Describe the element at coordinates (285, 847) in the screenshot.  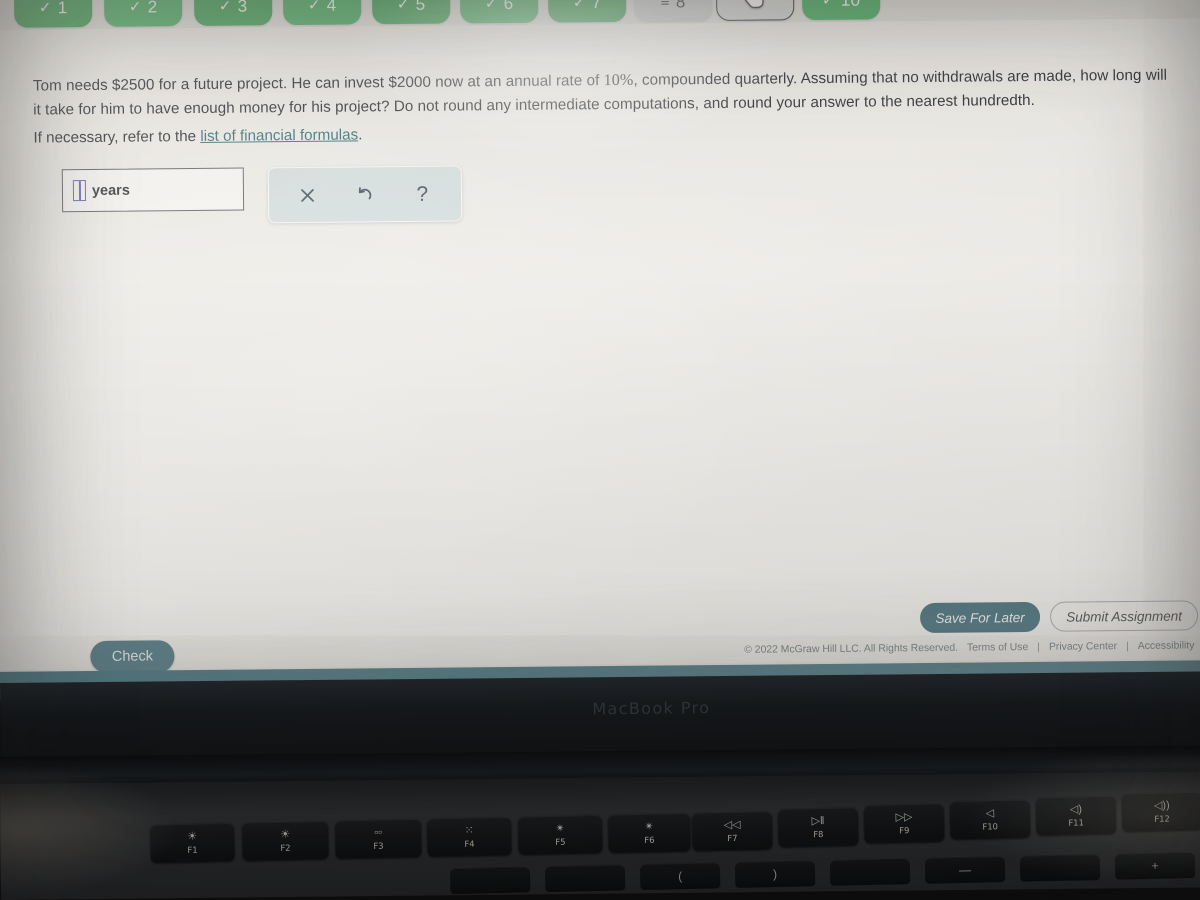
I see `key-label: F2` at that location.